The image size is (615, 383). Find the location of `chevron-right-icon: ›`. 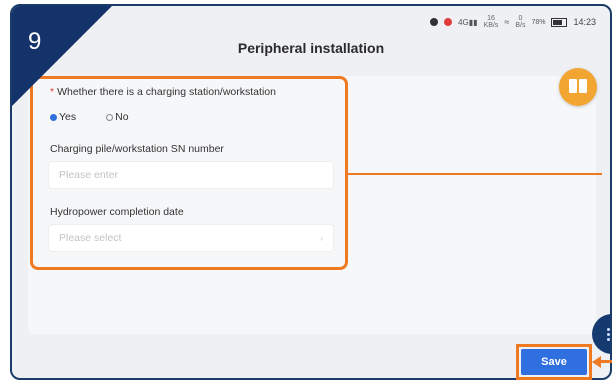

chevron-right-icon: › is located at coordinates (321, 238).